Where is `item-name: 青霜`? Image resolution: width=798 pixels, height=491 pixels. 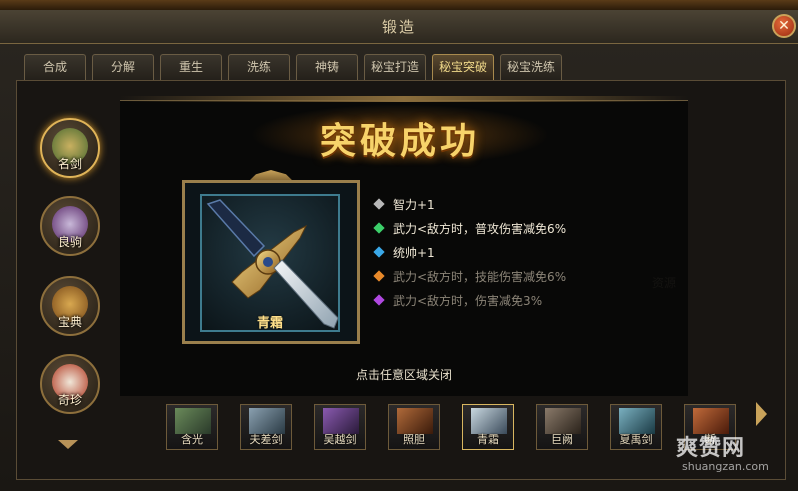
item-name: 青霜 is located at coordinates (269, 323).